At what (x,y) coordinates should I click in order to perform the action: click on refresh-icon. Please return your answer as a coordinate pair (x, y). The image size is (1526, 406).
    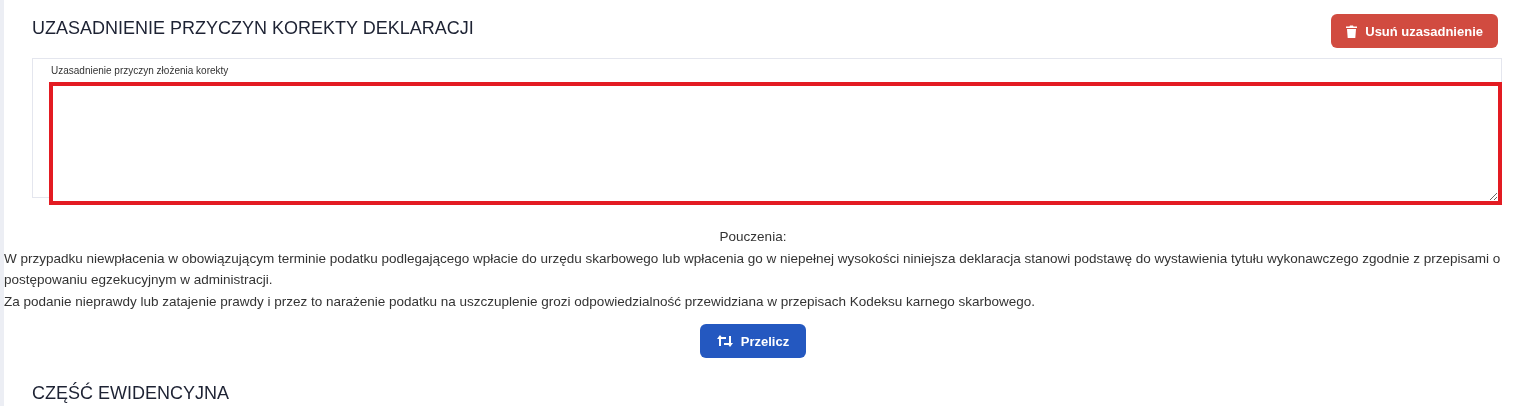
    Looking at the image, I should click on (724, 341).